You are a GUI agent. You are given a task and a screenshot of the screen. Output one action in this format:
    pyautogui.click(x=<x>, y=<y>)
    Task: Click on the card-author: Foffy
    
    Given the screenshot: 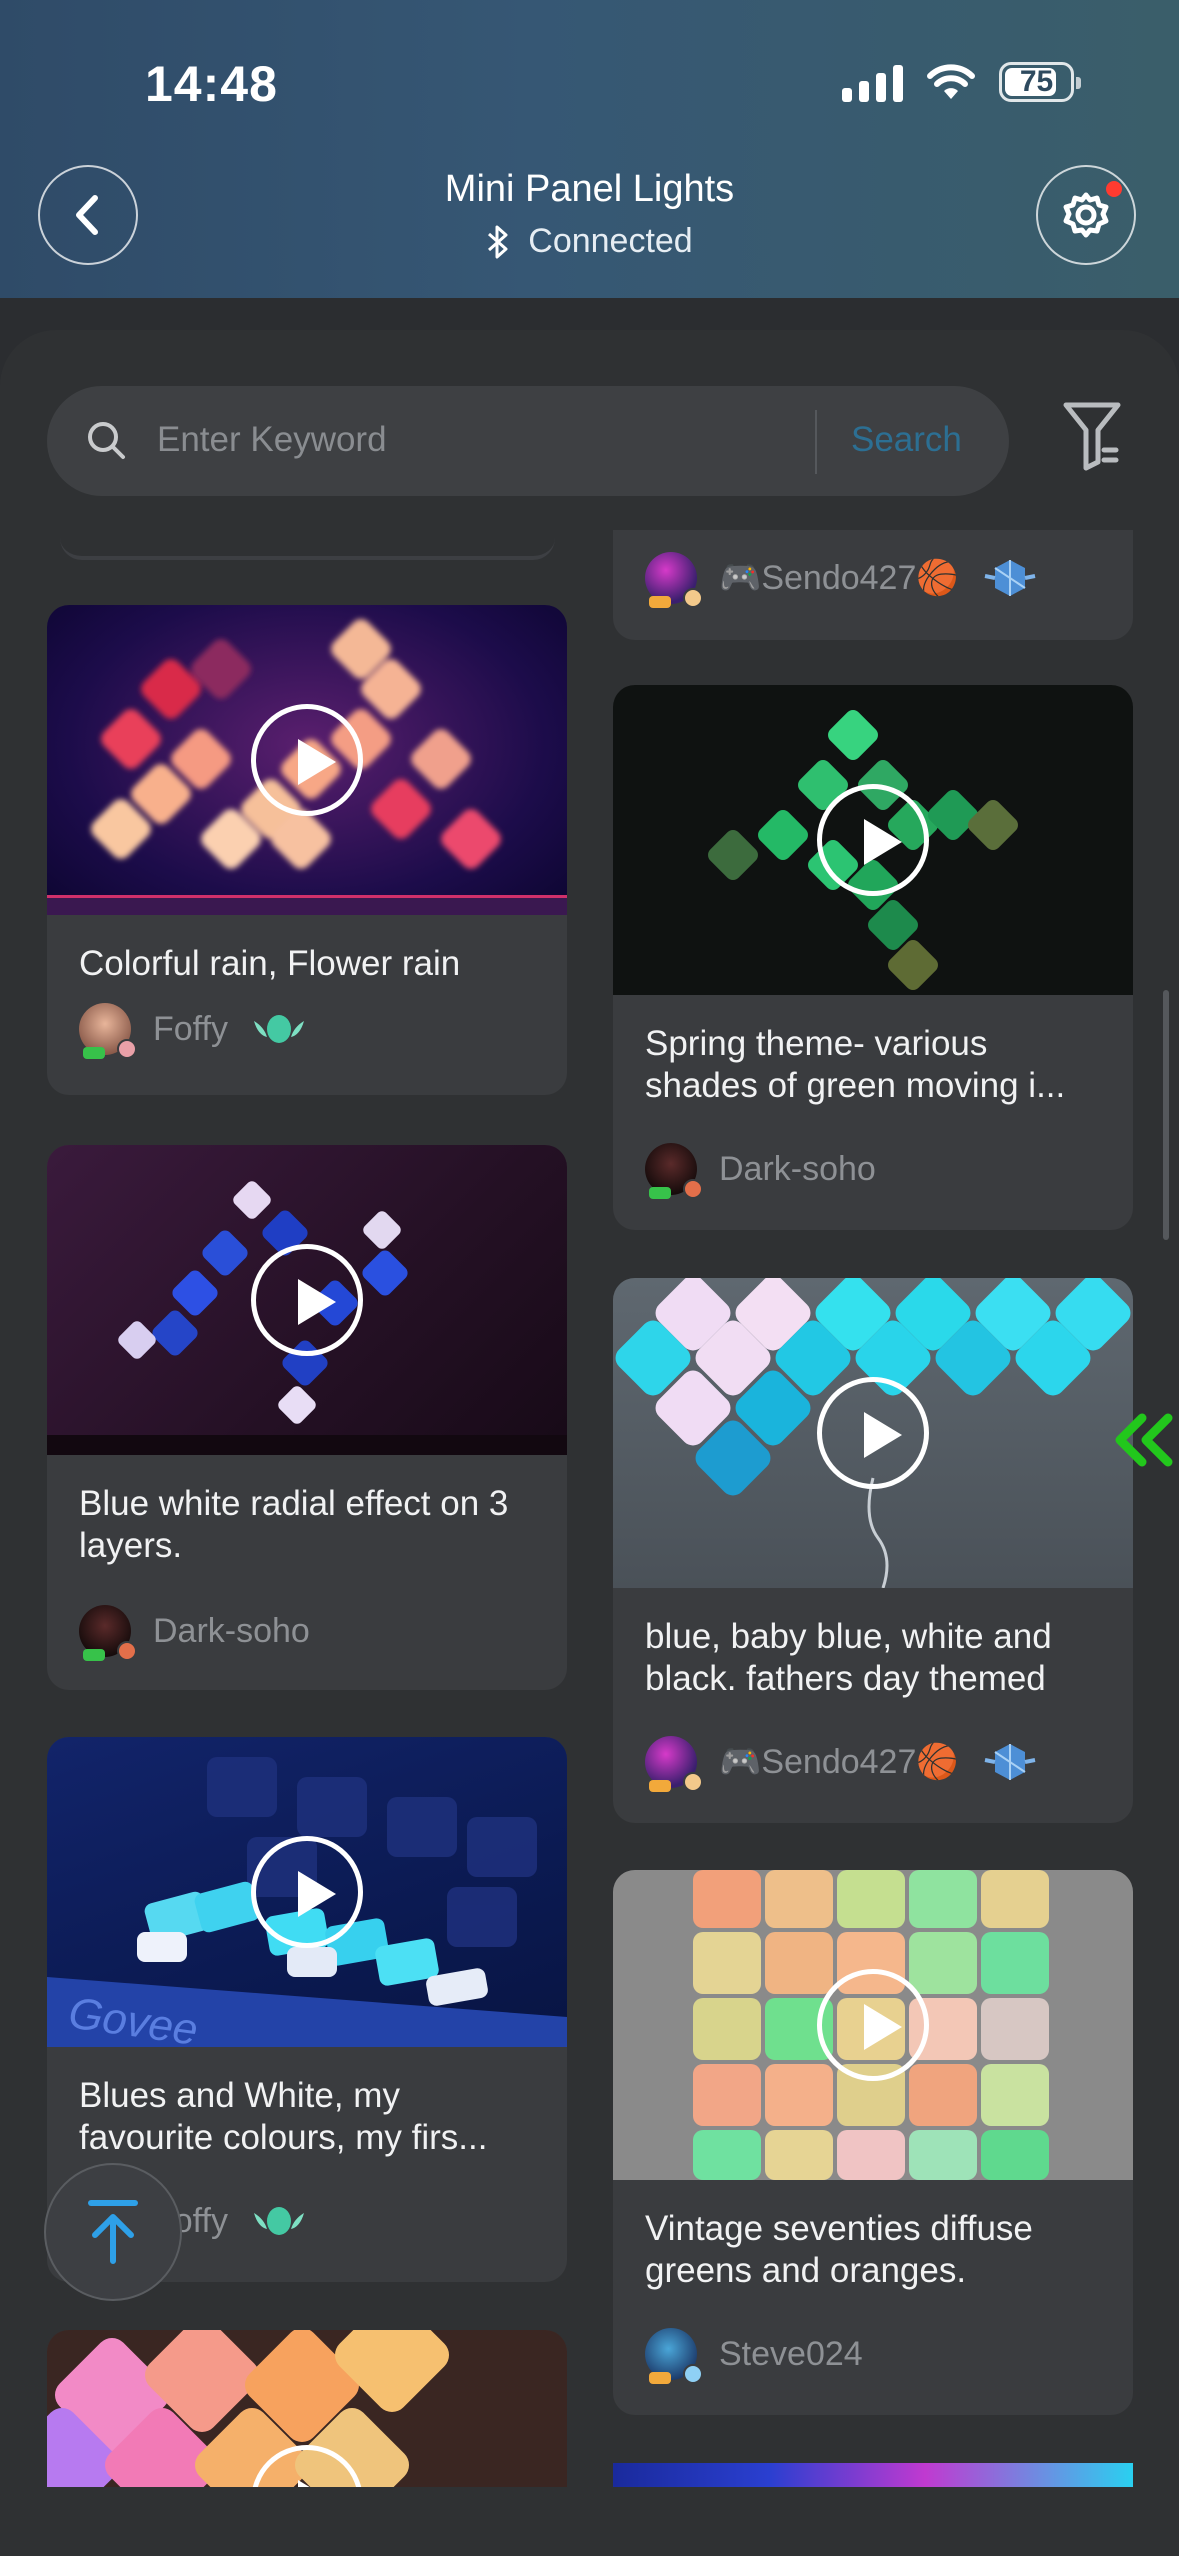 What is the action you would take?
    pyautogui.click(x=193, y=1031)
    